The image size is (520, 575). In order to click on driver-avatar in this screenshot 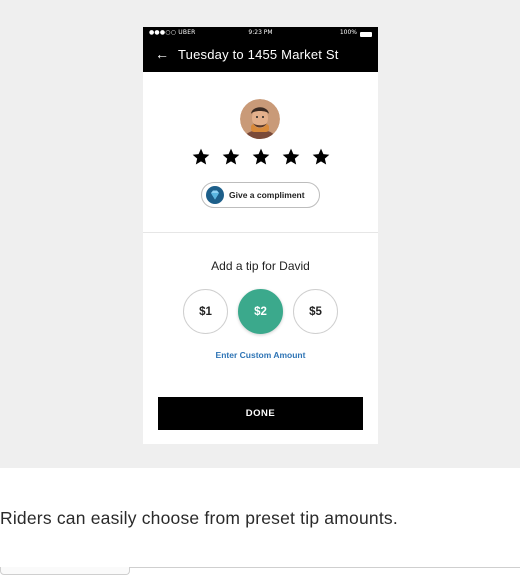, I will do `click(260, 119)`.